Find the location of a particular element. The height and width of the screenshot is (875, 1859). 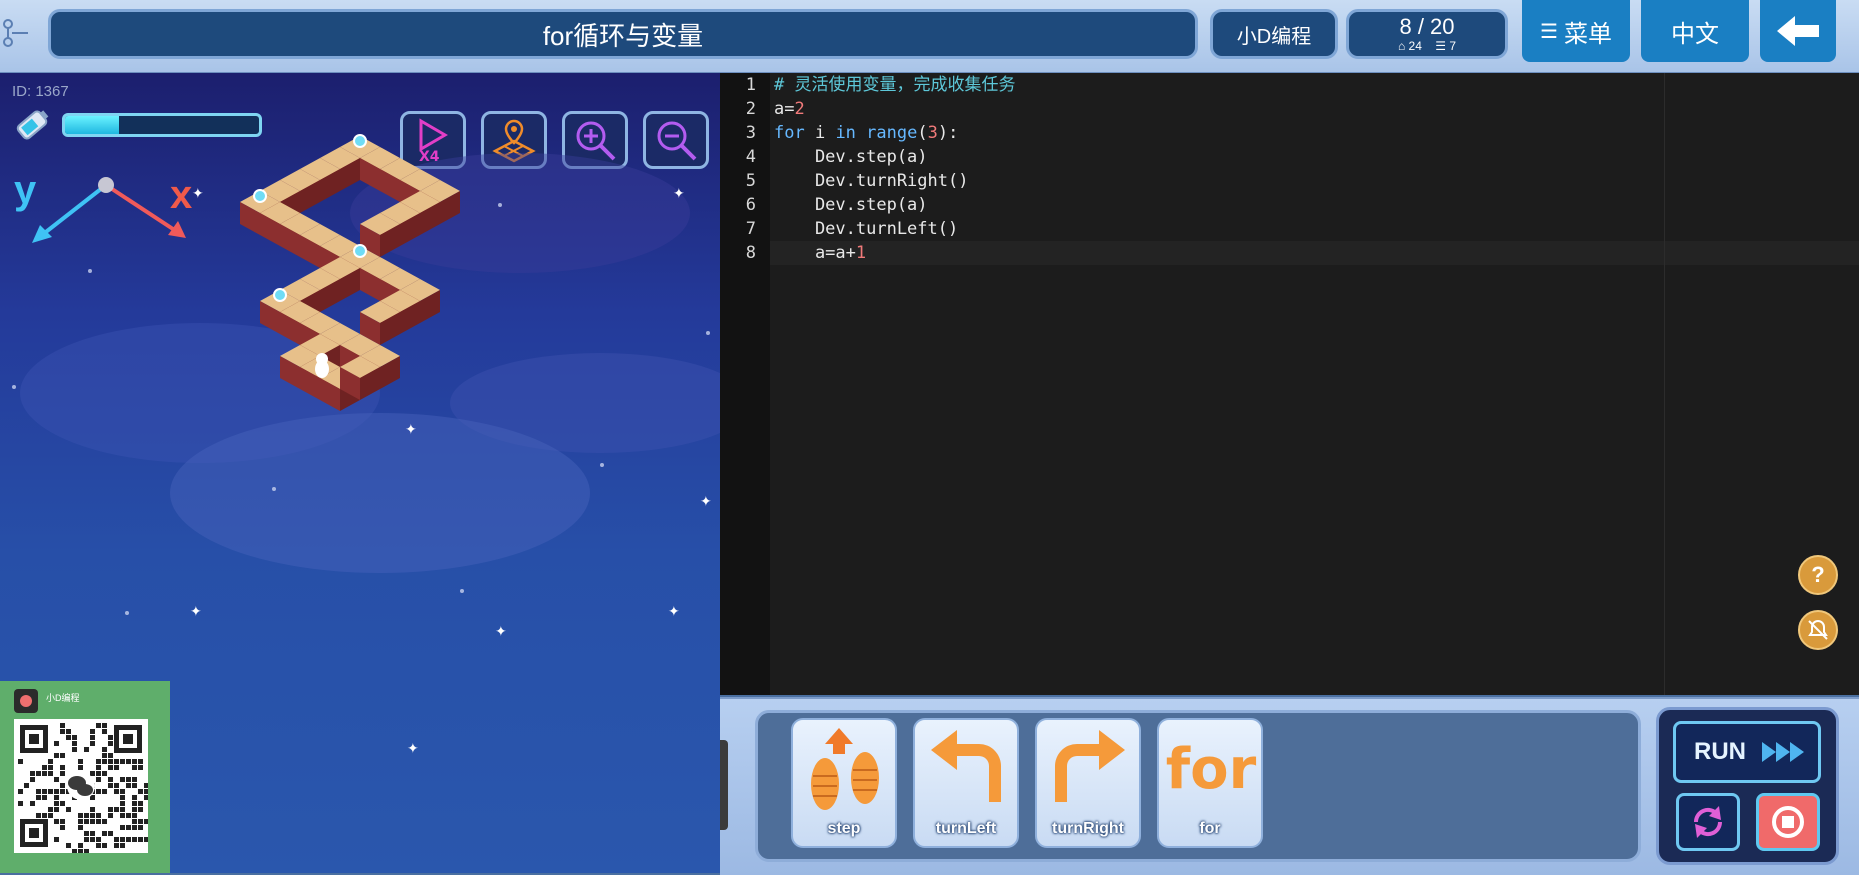

code-text: a=a+1 is located at coordinates (820, 253).